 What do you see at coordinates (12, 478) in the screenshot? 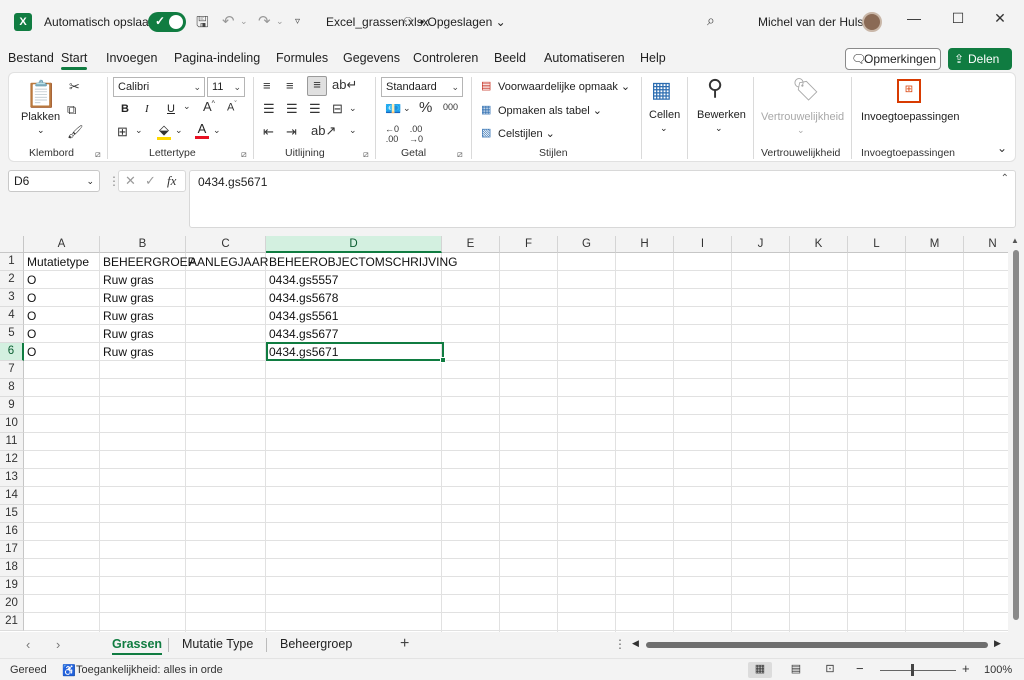
I see `row-header-13: 13` at bounding box center [12, 478].